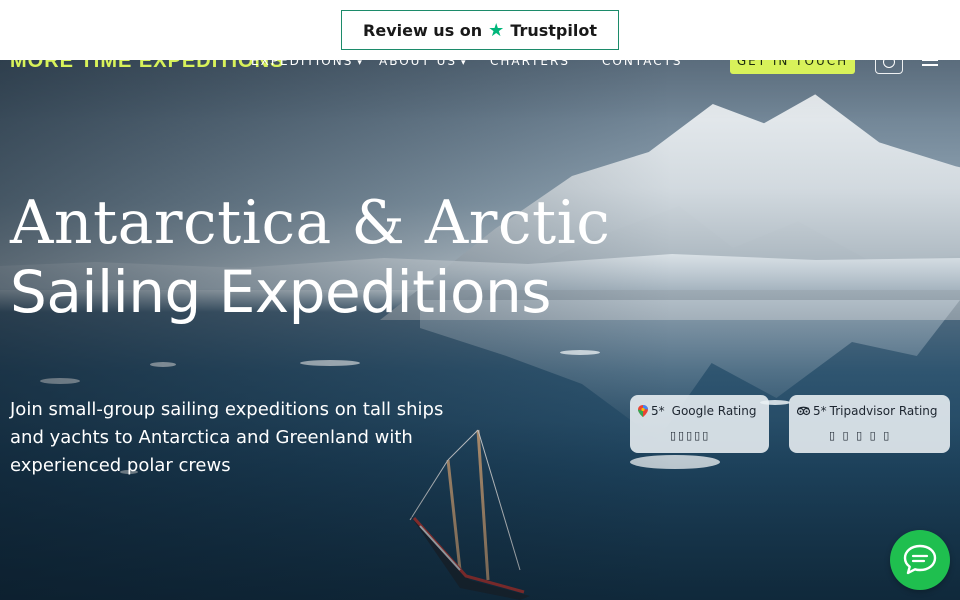  I want to click on chat-bubble-icon, so click(920, 559).